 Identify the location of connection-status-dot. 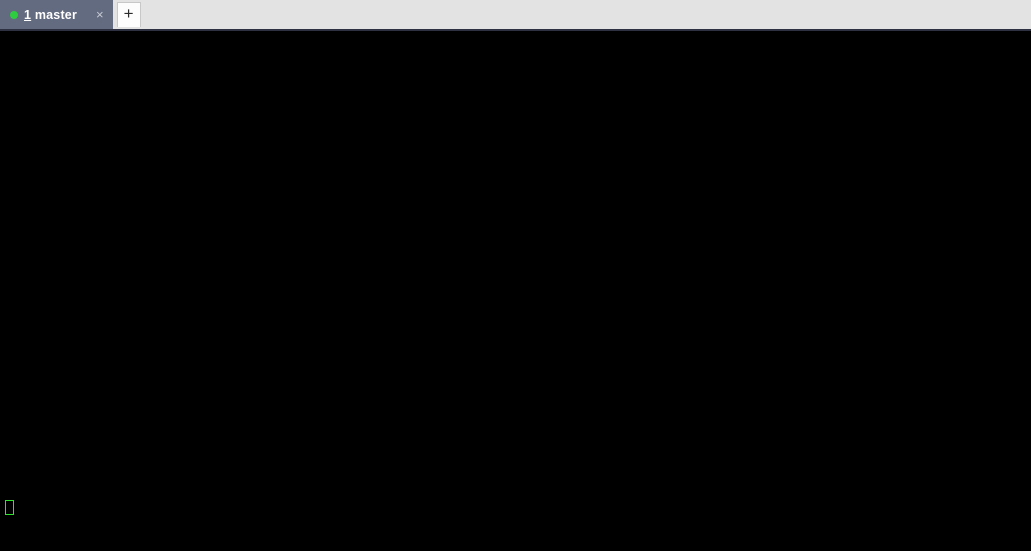
(14, 14).